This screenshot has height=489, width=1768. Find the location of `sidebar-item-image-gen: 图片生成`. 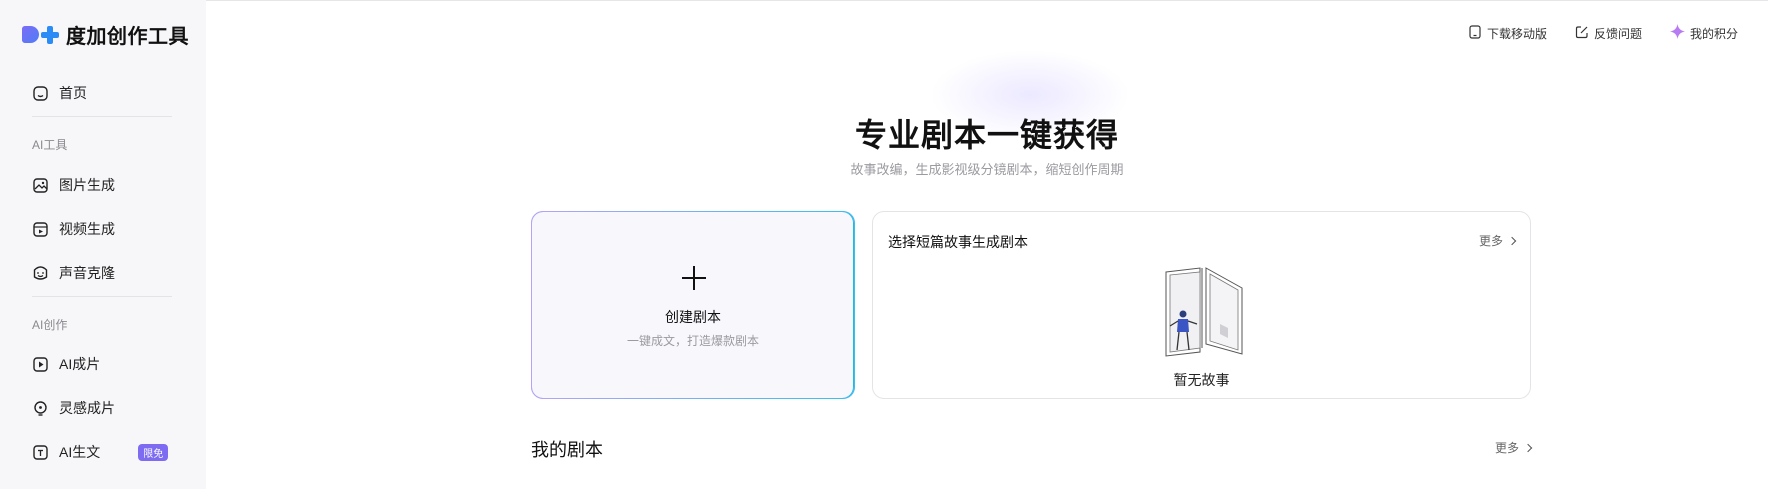

sidebar-item-image-gen: 图片生成 is located at coordinates (73, 185).